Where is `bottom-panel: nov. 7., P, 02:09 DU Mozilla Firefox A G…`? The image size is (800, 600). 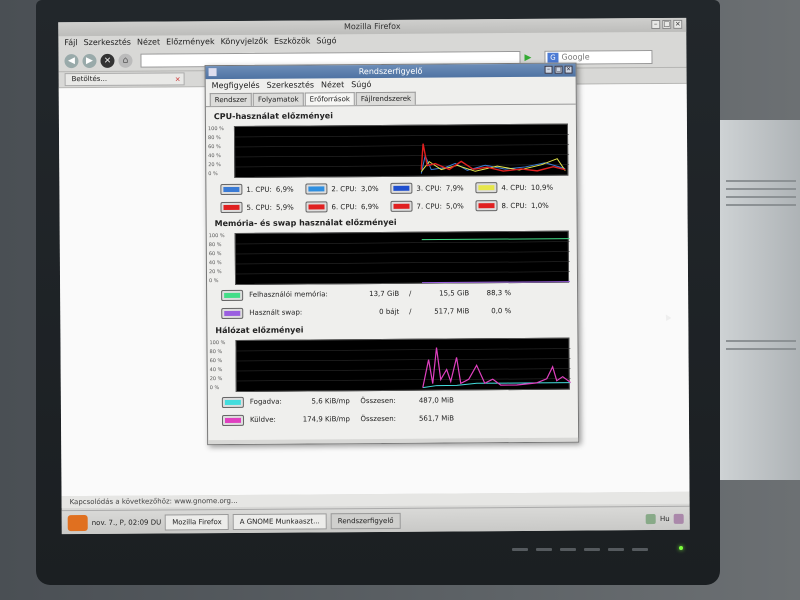 bottom-panel: nov. 7., P, 02:09 DU Mozilla Firefox A G… is located at coordinates (375, 520).